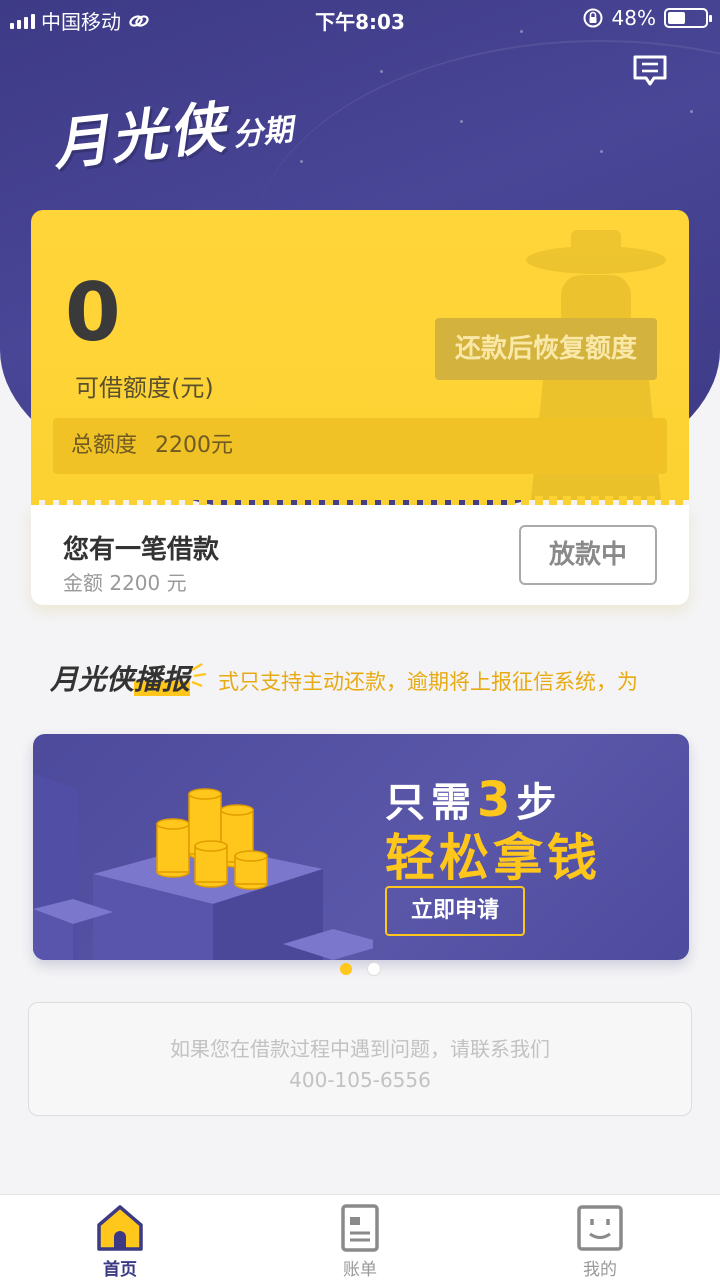 This screenshot has width=720, height=1280. I want to click on tab-home-label: 首页, so click(120, 1270).